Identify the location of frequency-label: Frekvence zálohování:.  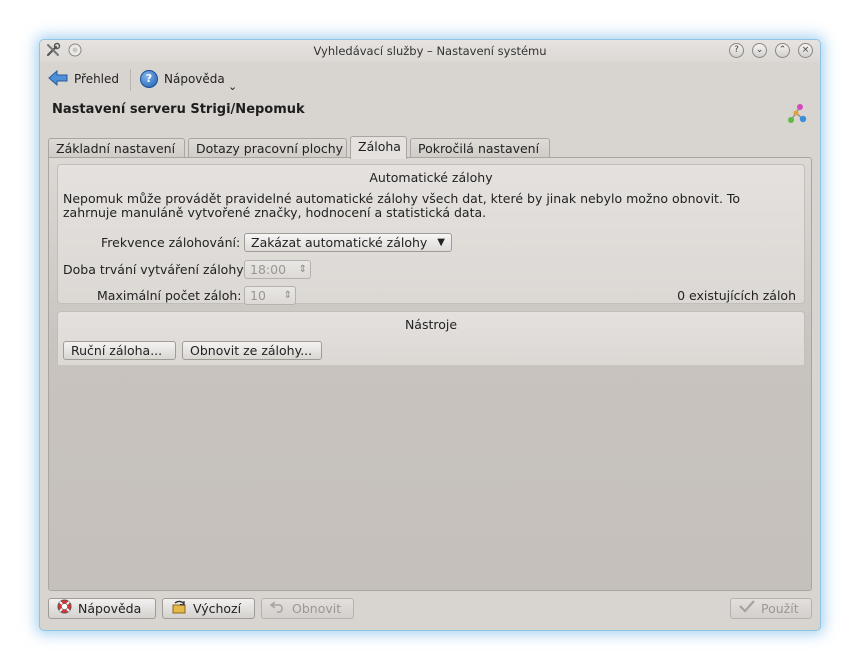
(171, 242).